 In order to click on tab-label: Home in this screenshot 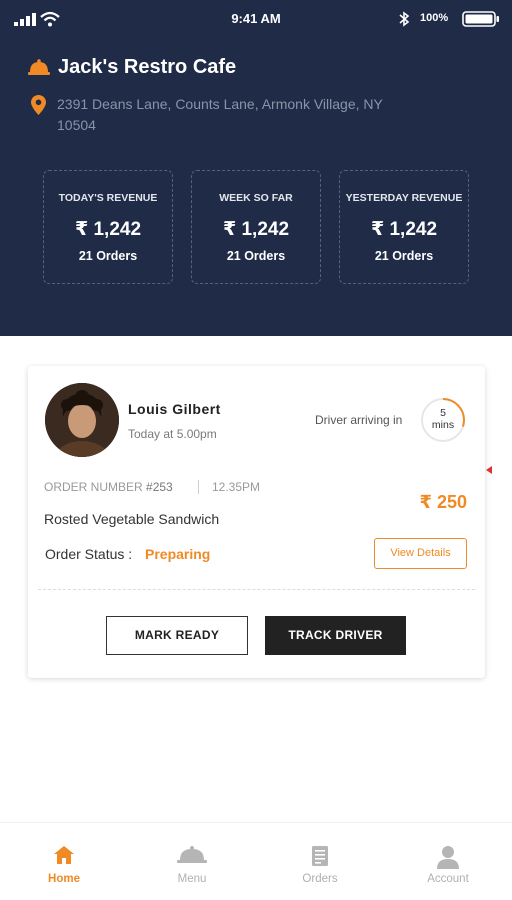, I will do `click(64, 879)`.